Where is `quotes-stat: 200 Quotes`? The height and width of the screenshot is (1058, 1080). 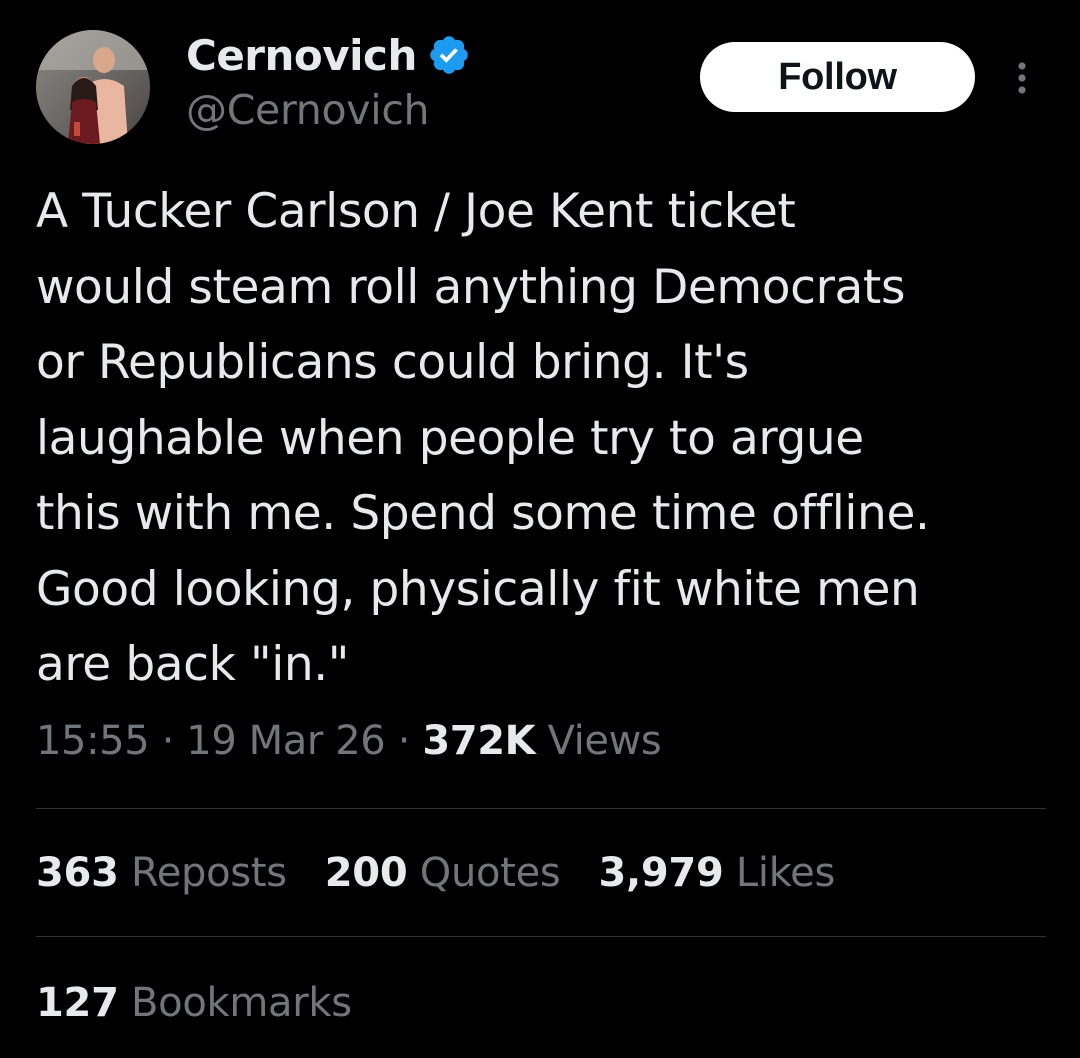
quotes-stat: 200 Quotes is located at coordinates (443, 873).